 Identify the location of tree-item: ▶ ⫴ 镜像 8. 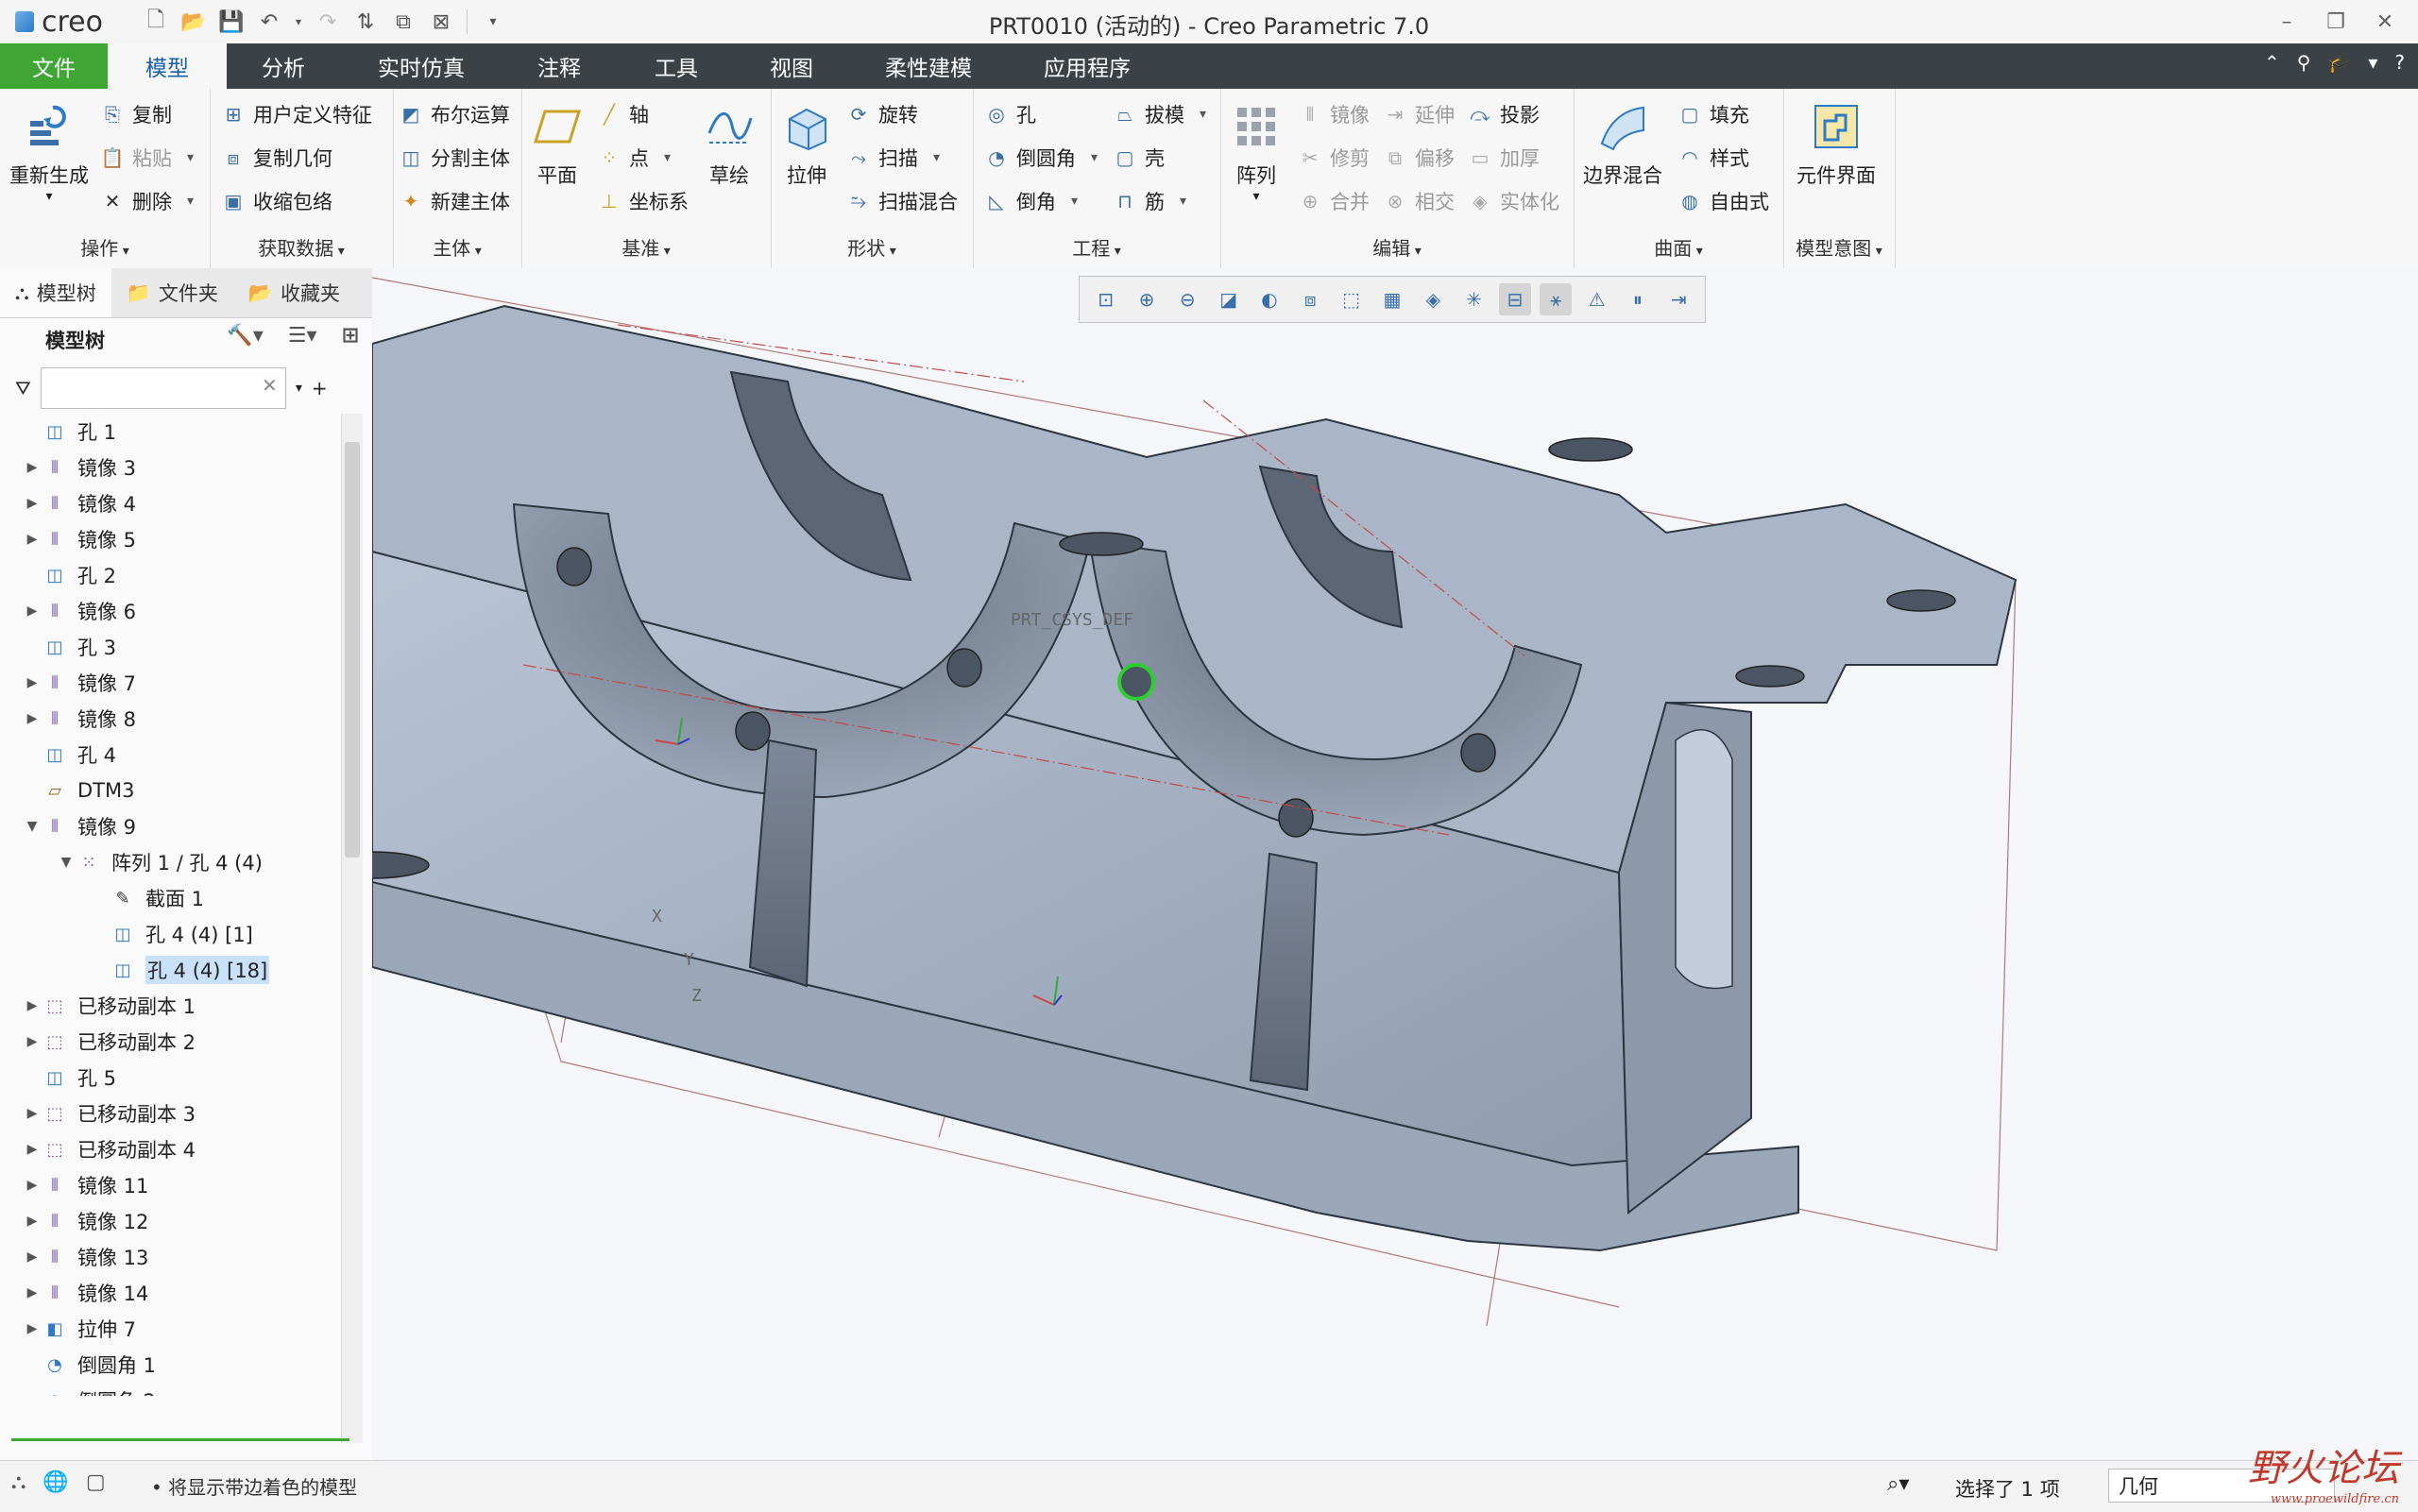
(168, 719).